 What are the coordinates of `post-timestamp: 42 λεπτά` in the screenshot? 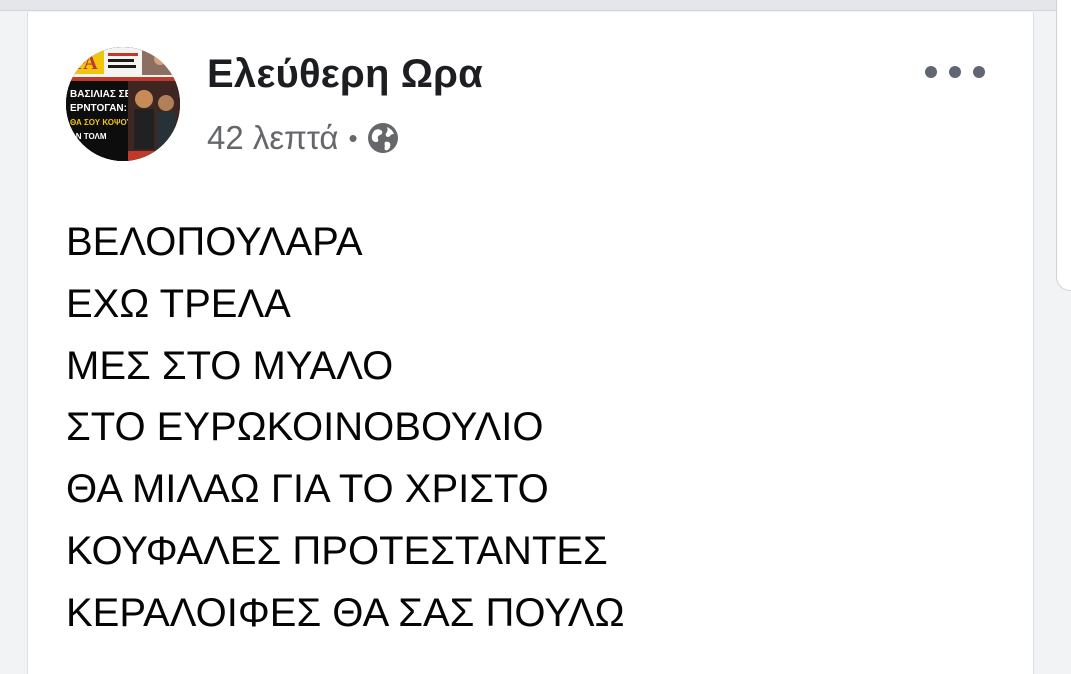 It's located at (273, 138).